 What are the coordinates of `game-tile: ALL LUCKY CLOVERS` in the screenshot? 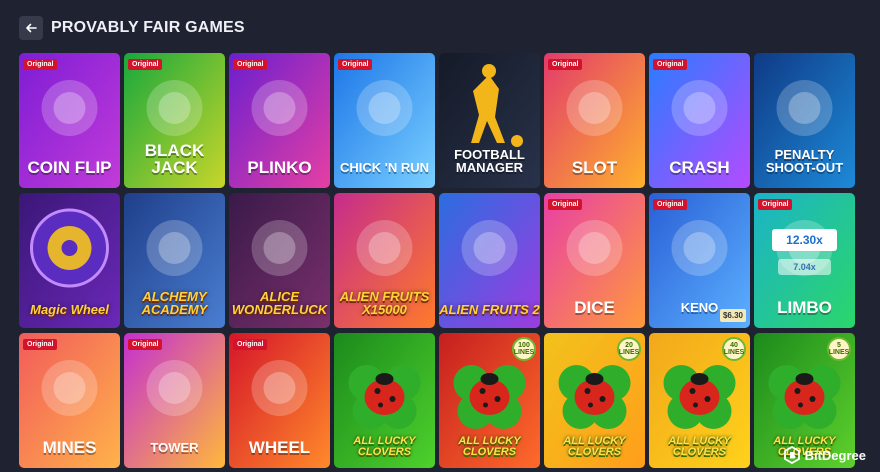 It's located at (384, 400).